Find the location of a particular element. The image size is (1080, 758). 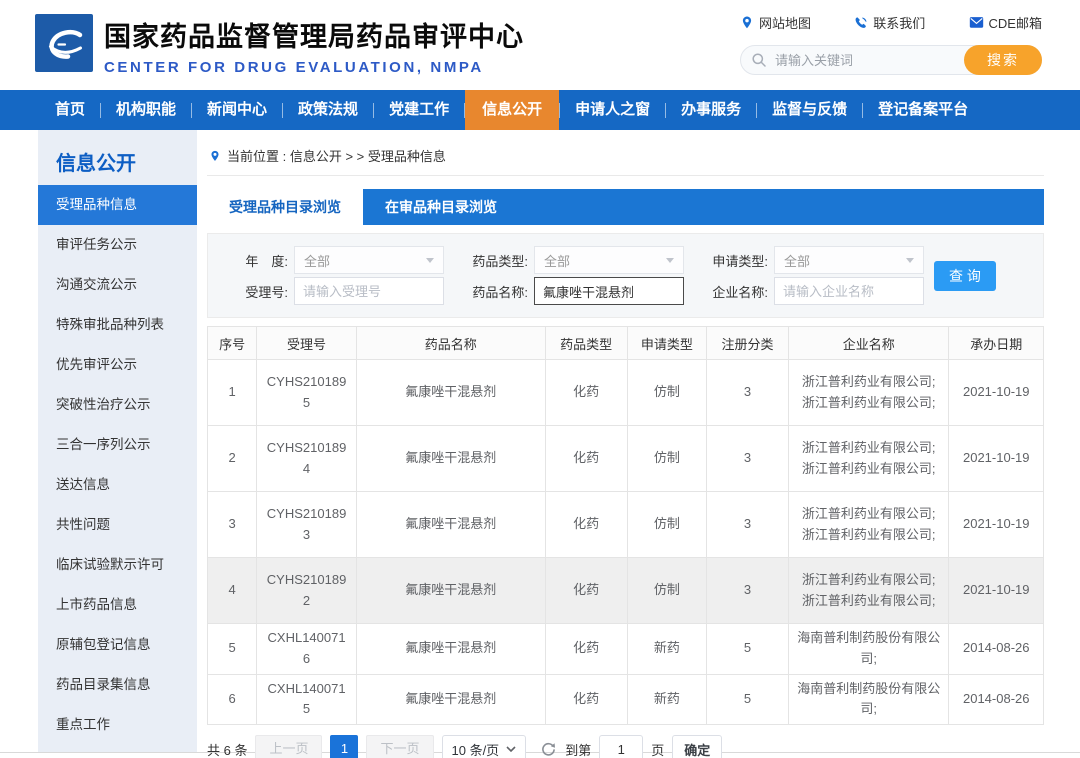

nav-item-0: 首页 is located at coordinates (70, 110).